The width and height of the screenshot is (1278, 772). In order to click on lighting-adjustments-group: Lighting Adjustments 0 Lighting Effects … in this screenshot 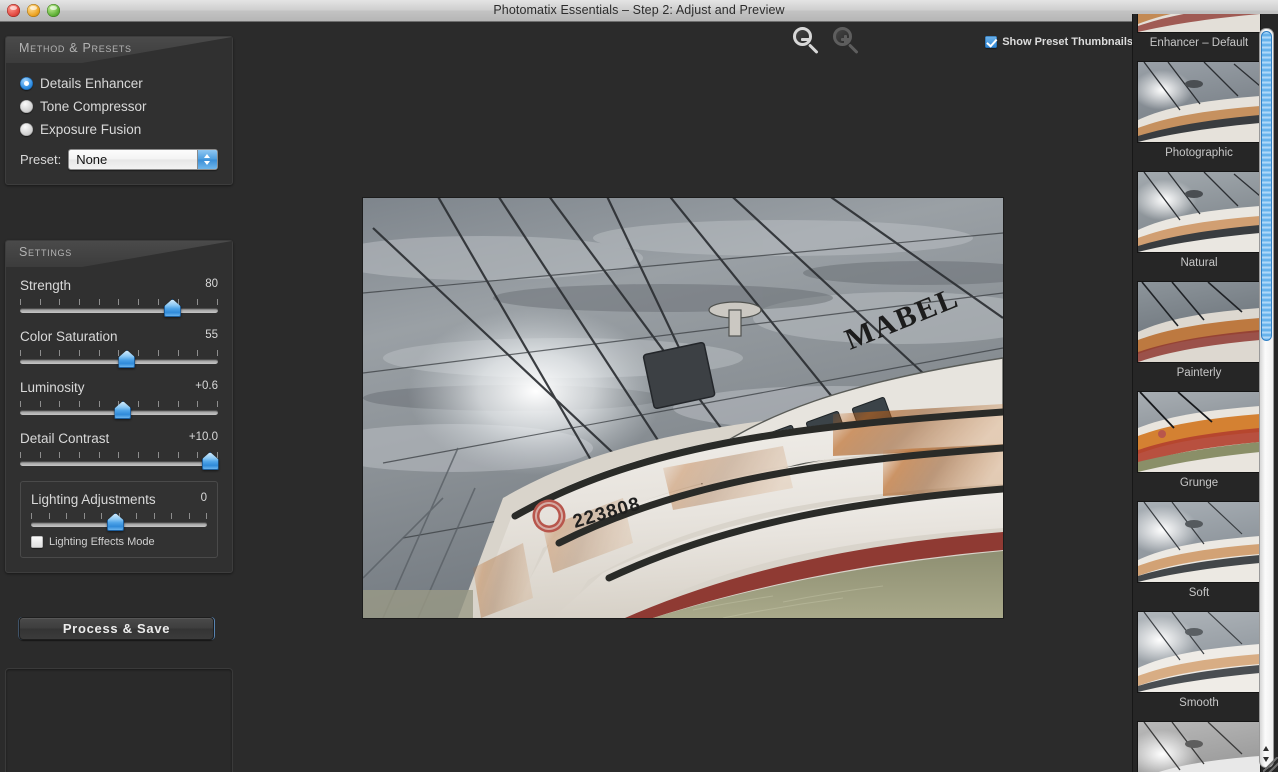, I will do `click(119, 519)`.